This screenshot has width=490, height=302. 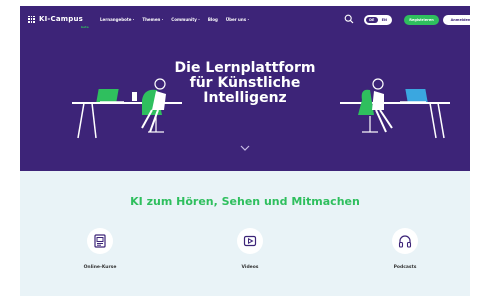 I want to click on lang-en-option: EN, so click(x=385, y=20).